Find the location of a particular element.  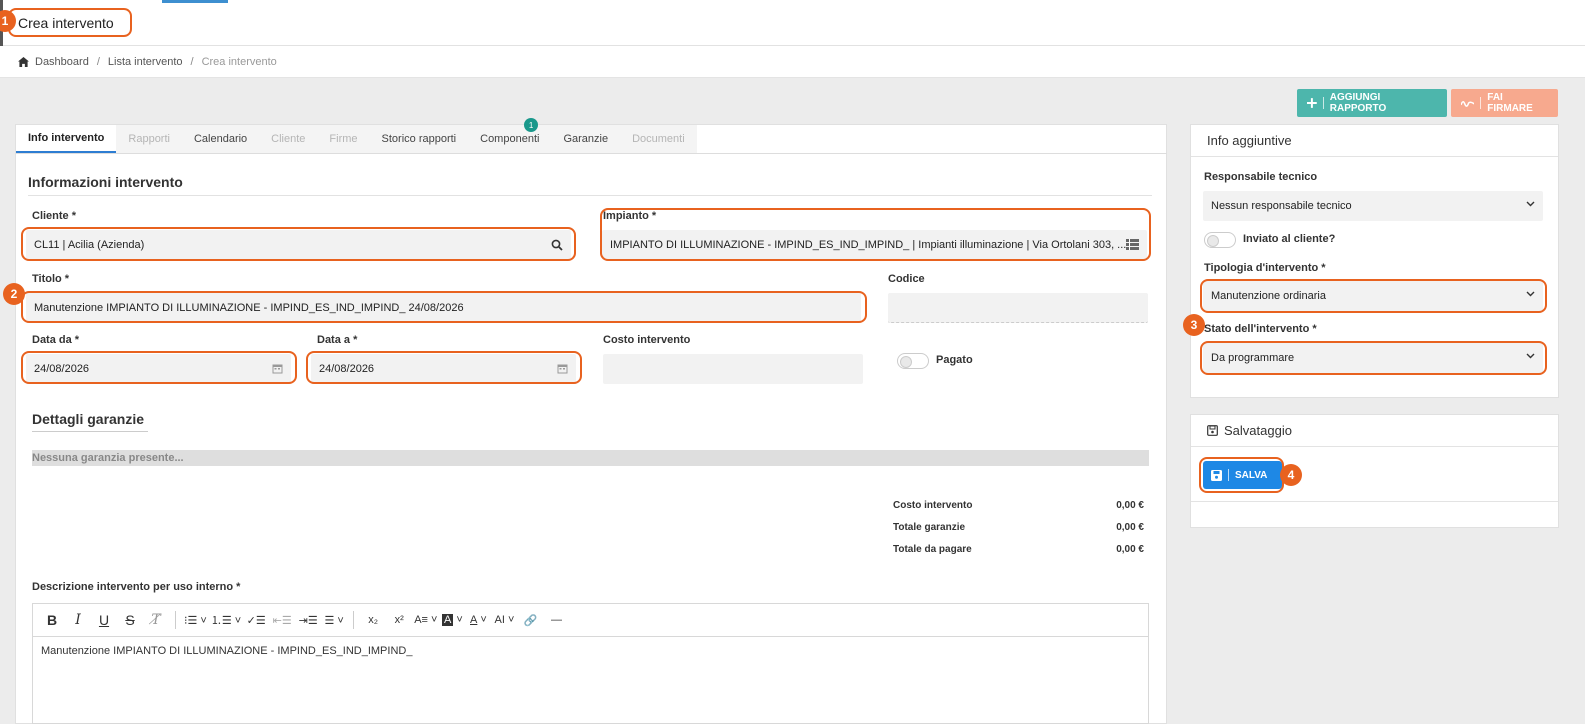

bulleted-list-icon: ⁝☰ ˅ is located at coordinates (195, 620).